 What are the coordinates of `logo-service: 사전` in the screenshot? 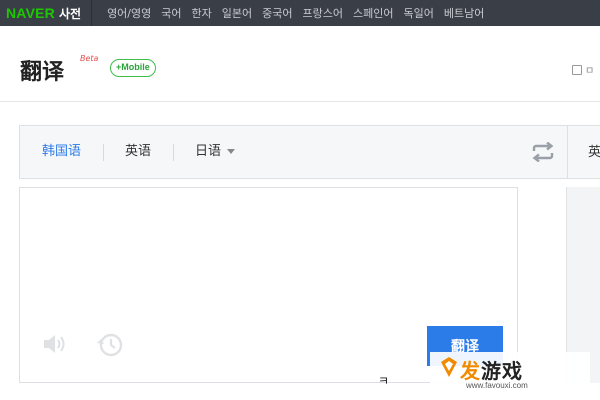 It's located at (70, 13).